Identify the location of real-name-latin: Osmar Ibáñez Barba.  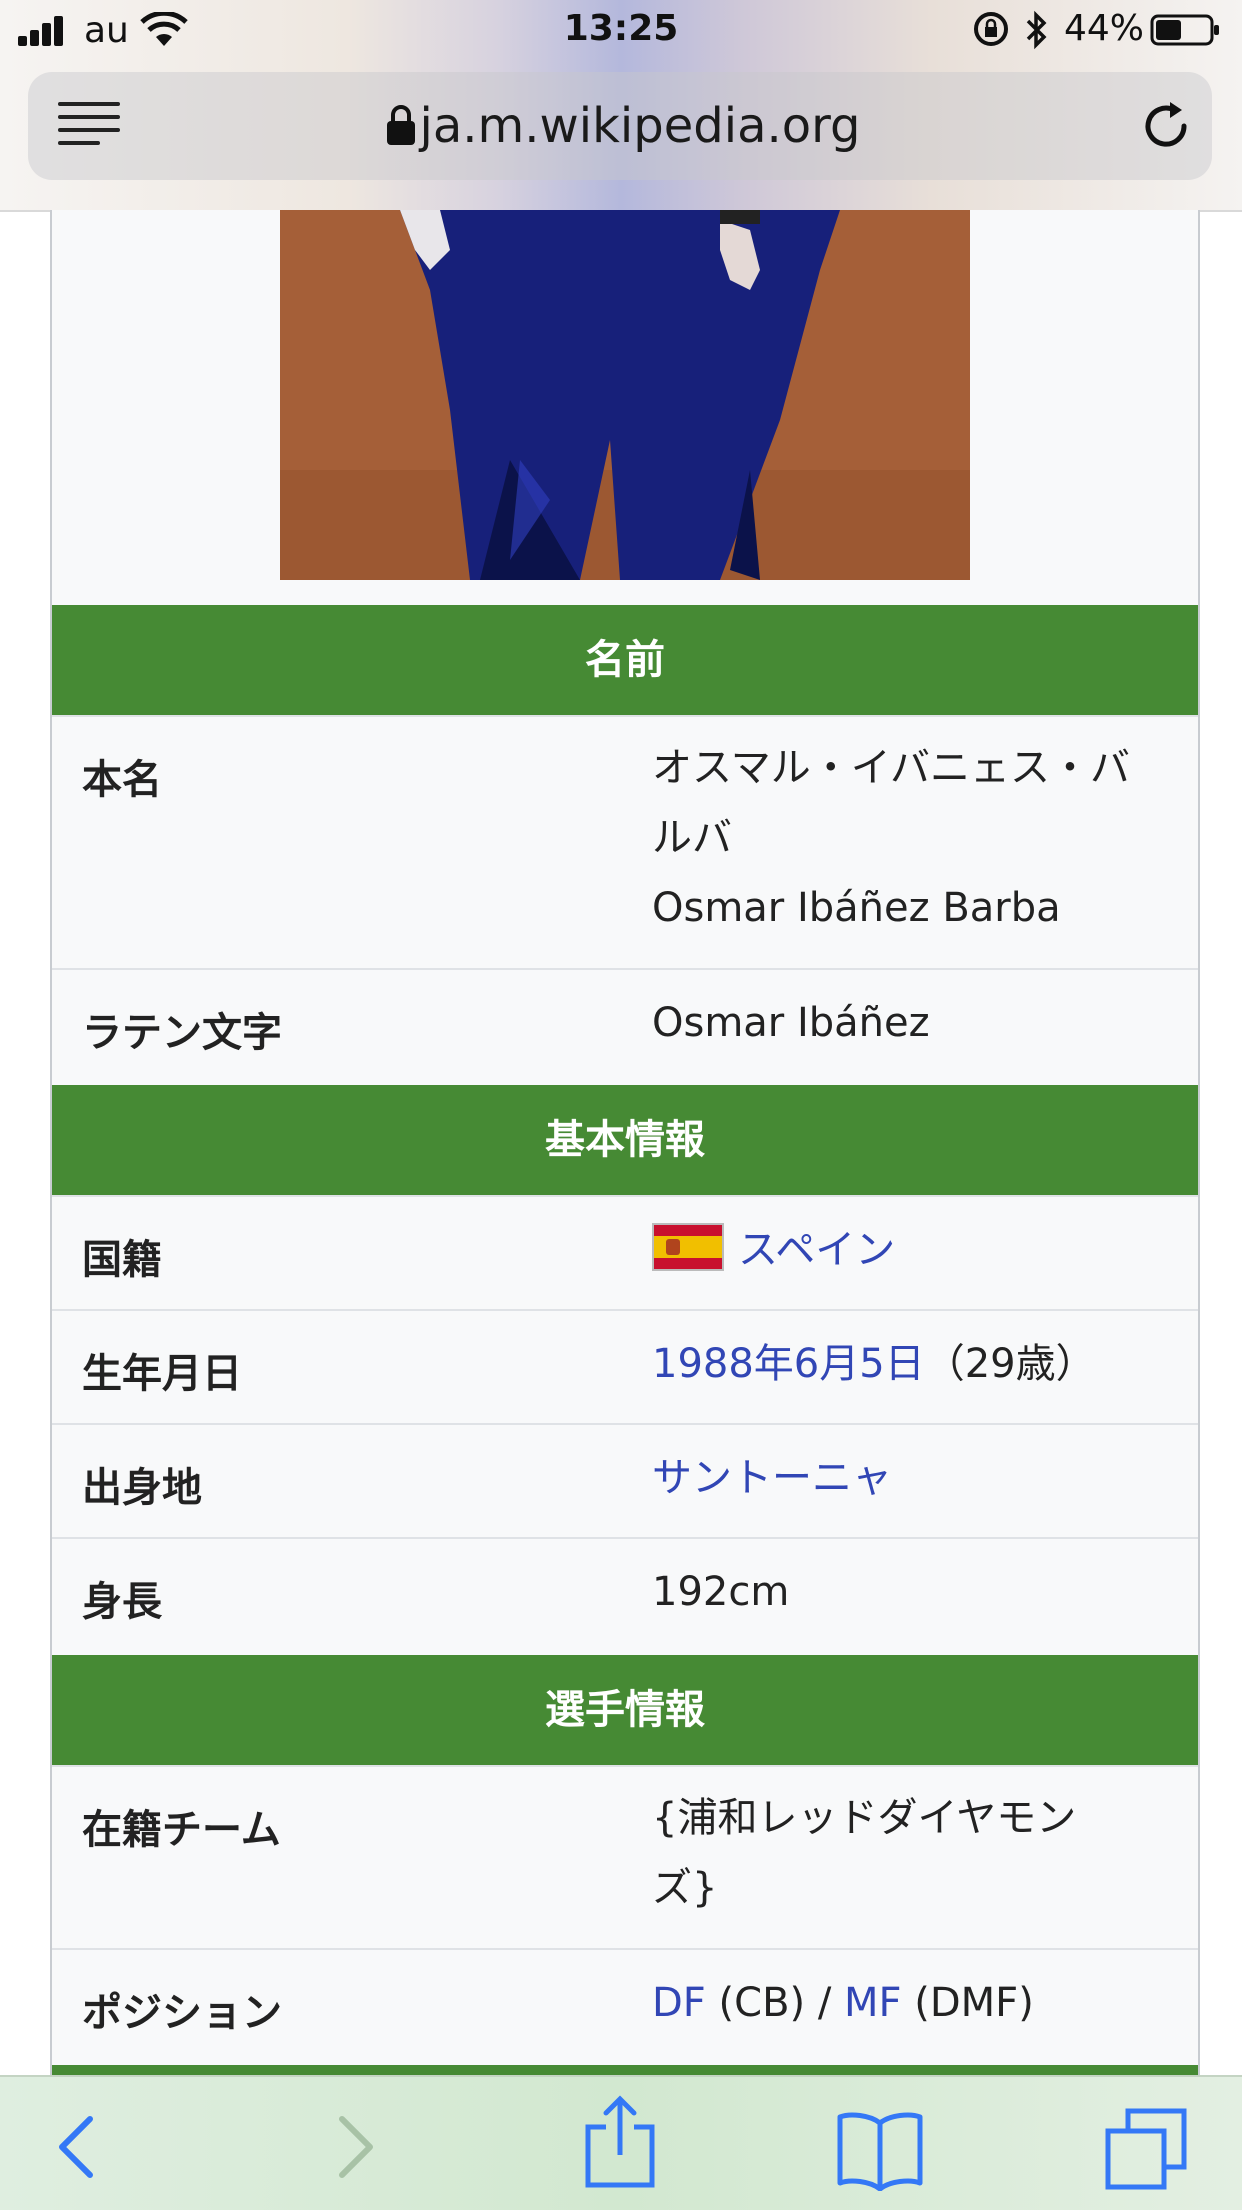
(856, 908).